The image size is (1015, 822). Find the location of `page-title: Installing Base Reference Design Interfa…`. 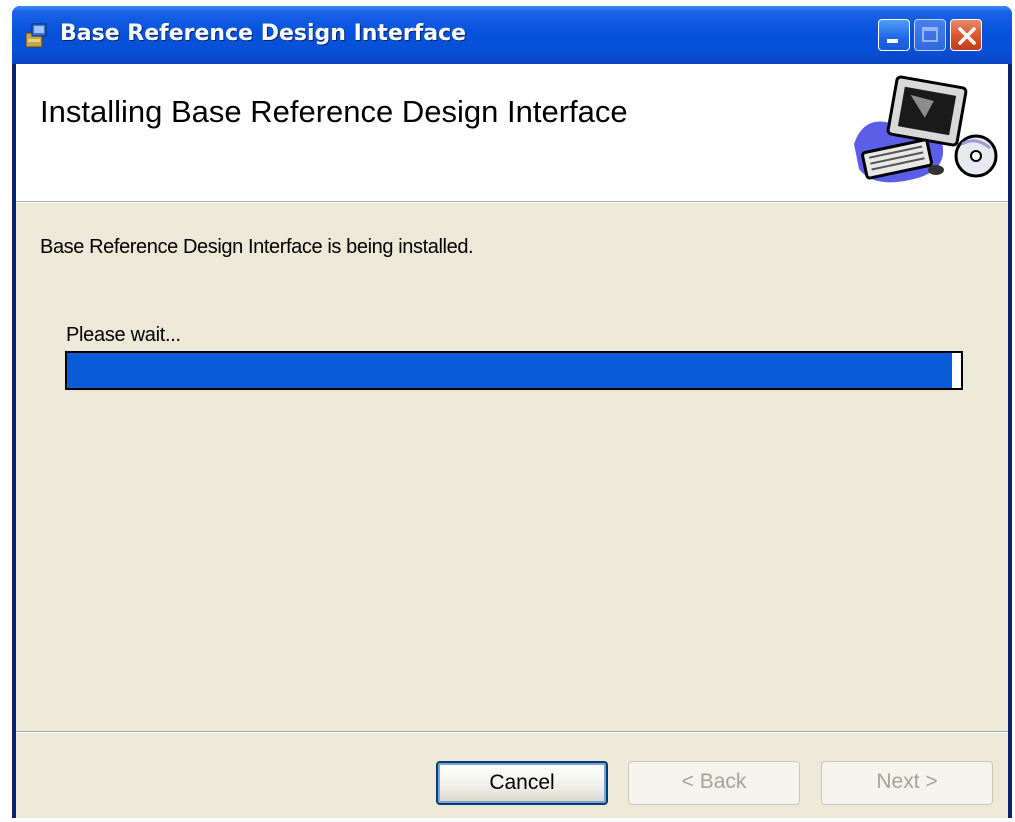

page-title: Installing Base Reference Design Interfa… is located at coordinates (334, 111).